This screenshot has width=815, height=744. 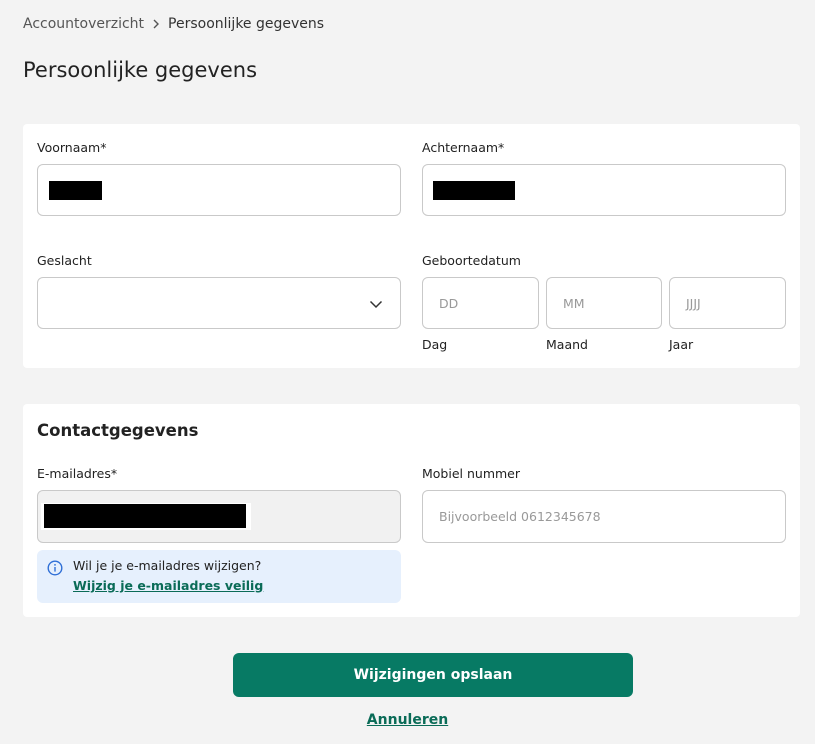 I want to click on gender-label: Geslacht, so click(x=64, y=260).